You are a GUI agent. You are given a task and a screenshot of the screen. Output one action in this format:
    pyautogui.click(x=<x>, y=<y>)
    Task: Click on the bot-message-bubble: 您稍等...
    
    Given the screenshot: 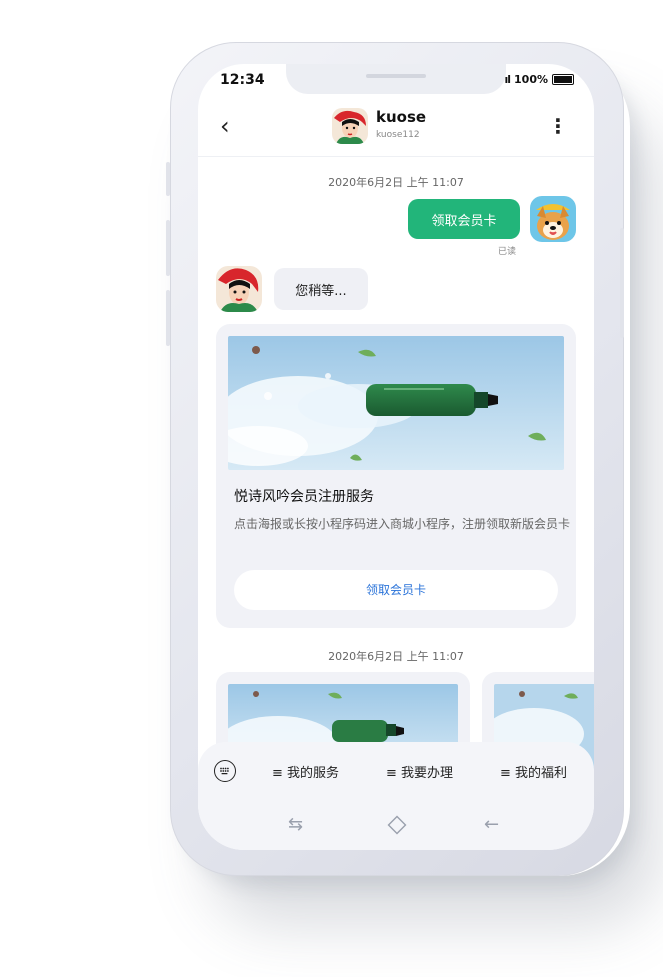 What is the action you would take?
    pyautogui.click(x=321, y=289)
    